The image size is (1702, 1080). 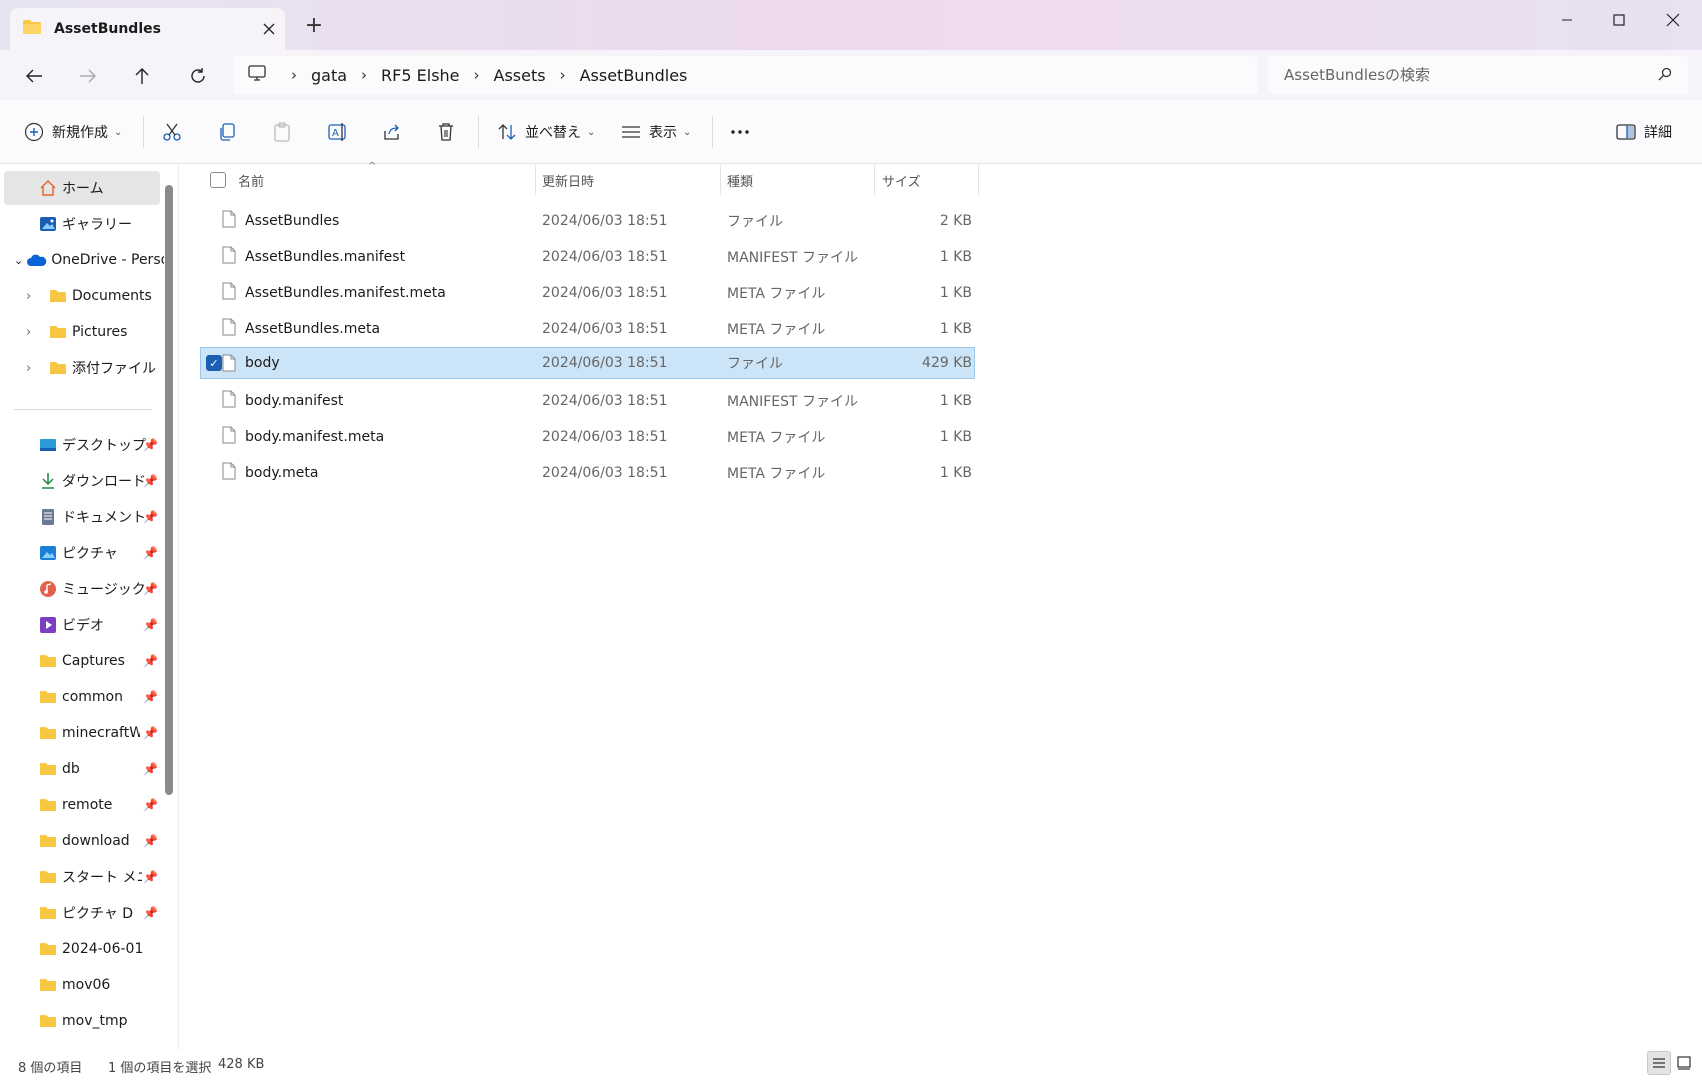 What do you see at coordinates (214, 363) in the screenshot?
I see `row-checkbox-checked: ✓` at bounding box center [214, 363].